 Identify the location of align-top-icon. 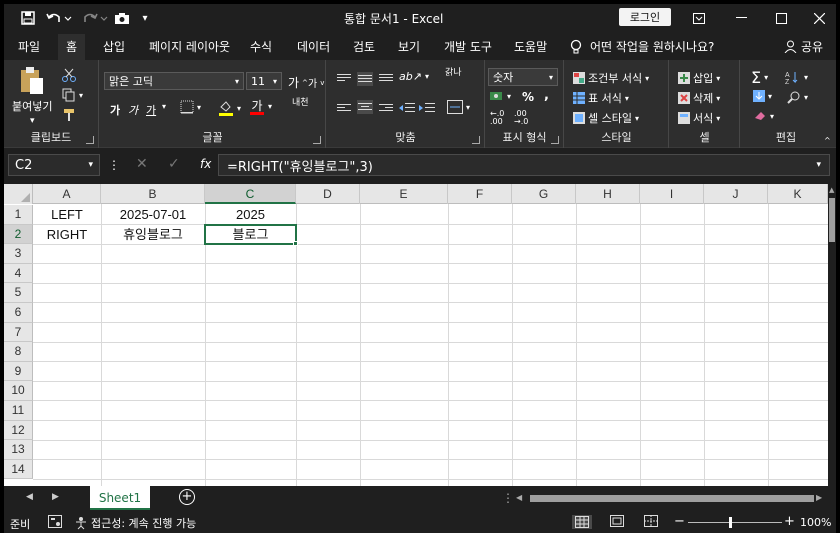
(344, 78).